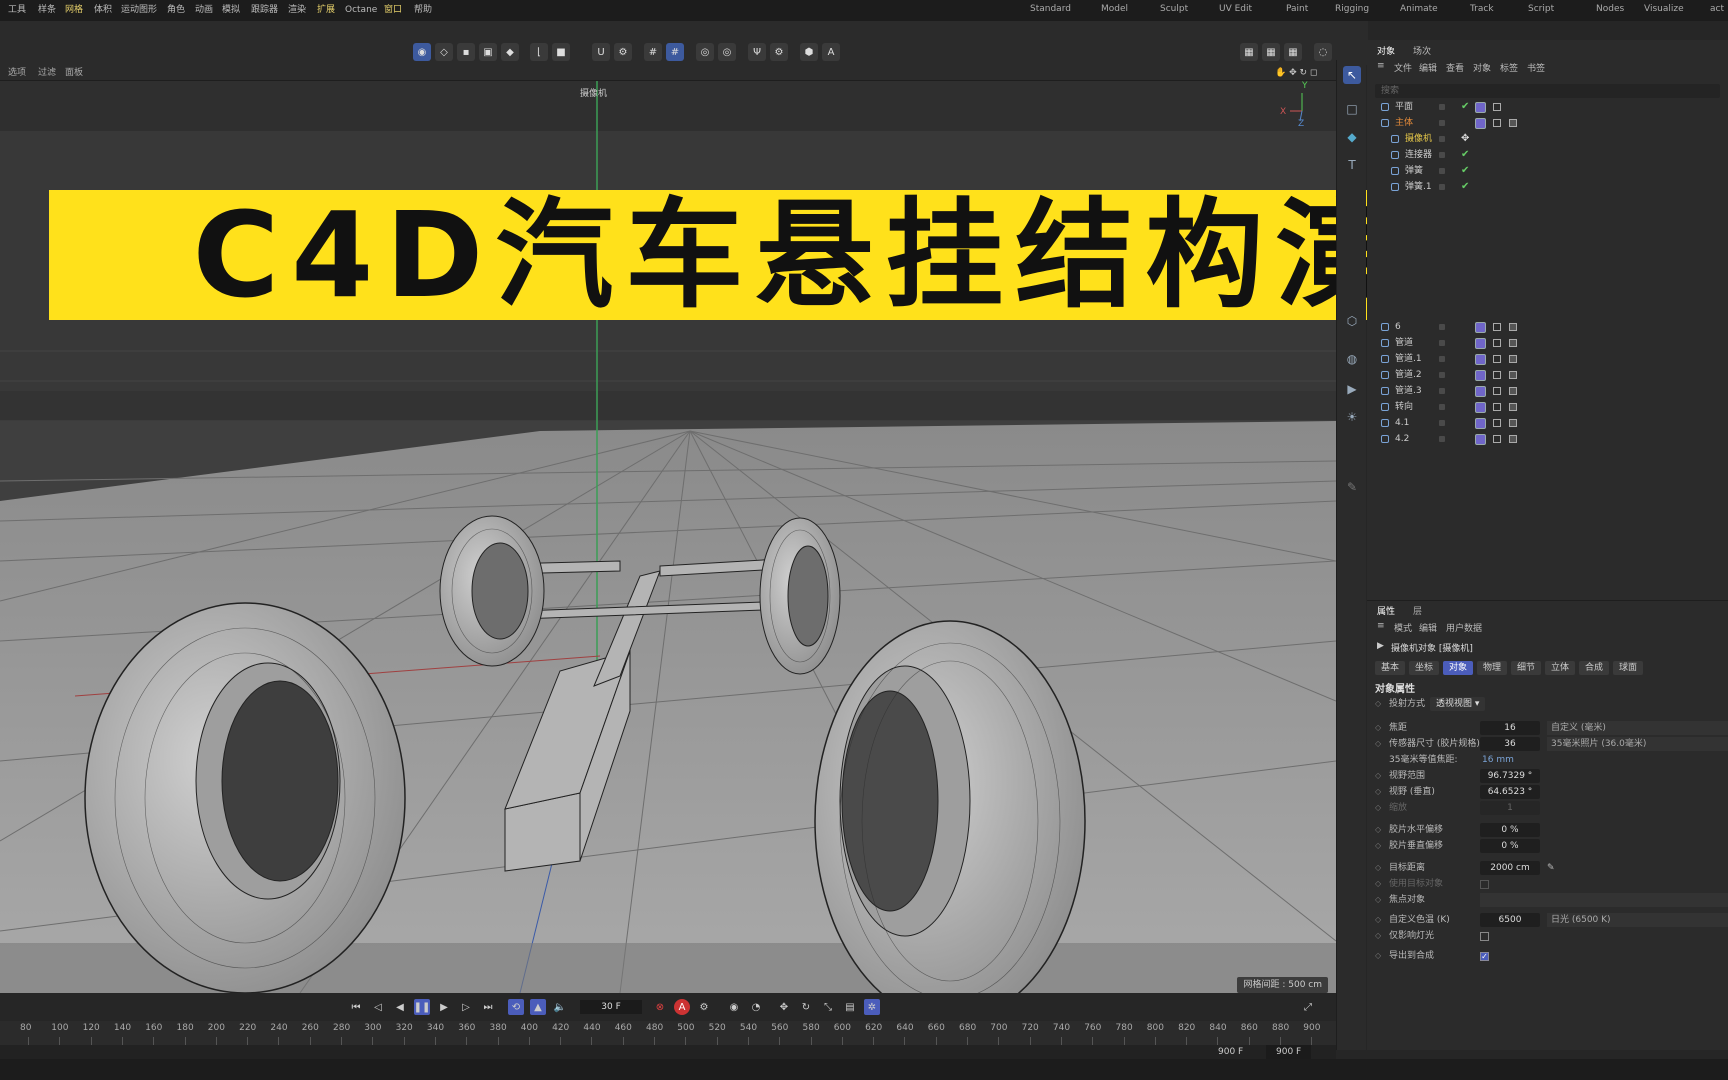 The height and width of the screenshot is (1080, 1728). Describe the element at coordinates (1352, 75) in the screenshot. I see `select-icon: ↖` at that location.